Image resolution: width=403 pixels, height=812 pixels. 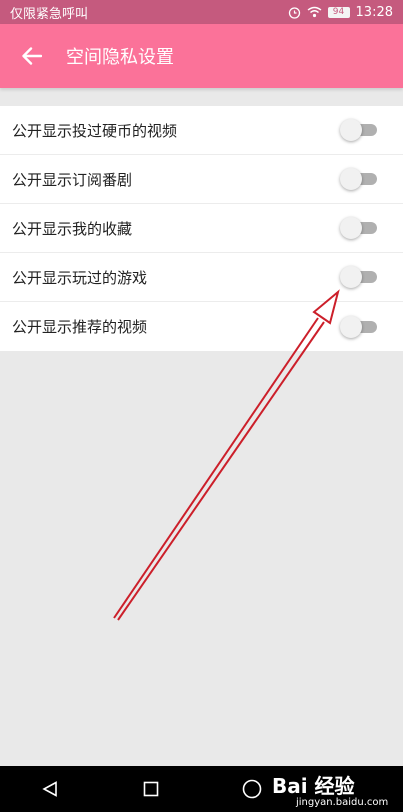 I want to click on nav-home-button, so click(x=252, y=789).